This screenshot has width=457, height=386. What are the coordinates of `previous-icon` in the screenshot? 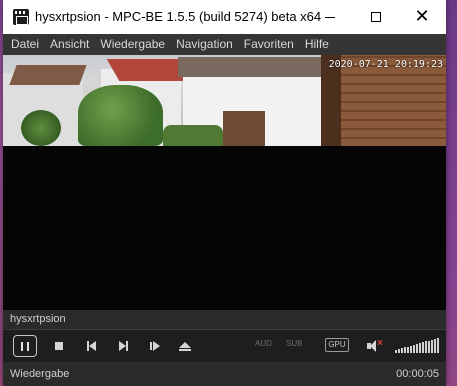 It's located at (92, 346).